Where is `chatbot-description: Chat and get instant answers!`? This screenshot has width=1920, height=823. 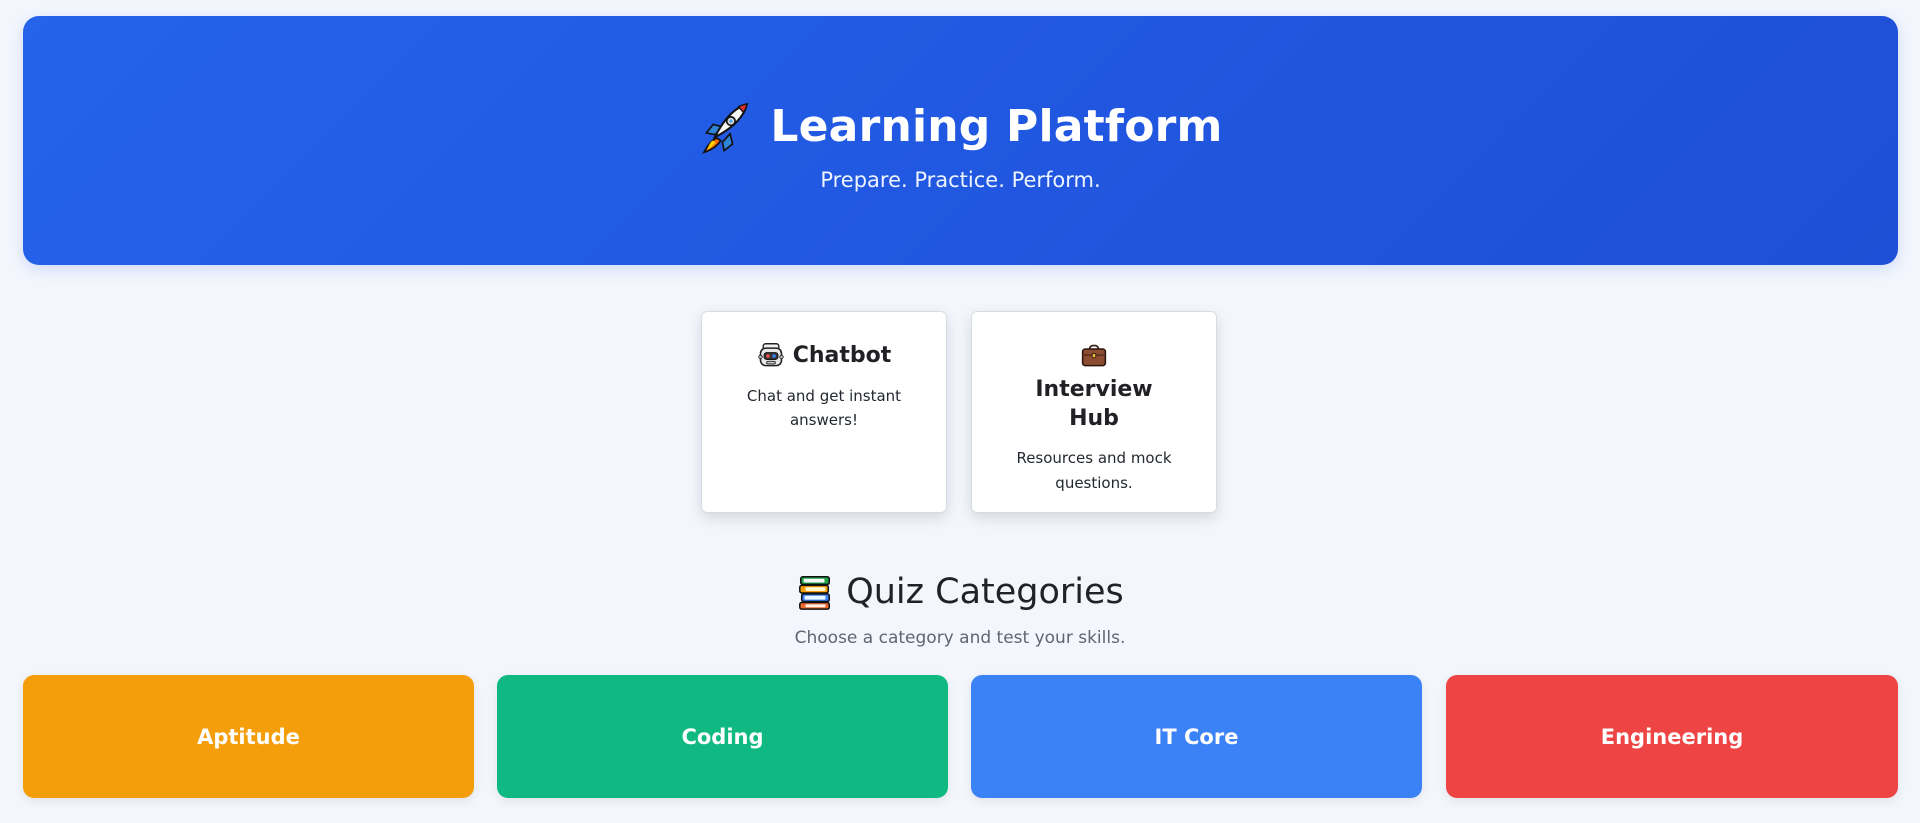 chatbot-description: Chat and get instant answers! is located at coordinates (824, 408).